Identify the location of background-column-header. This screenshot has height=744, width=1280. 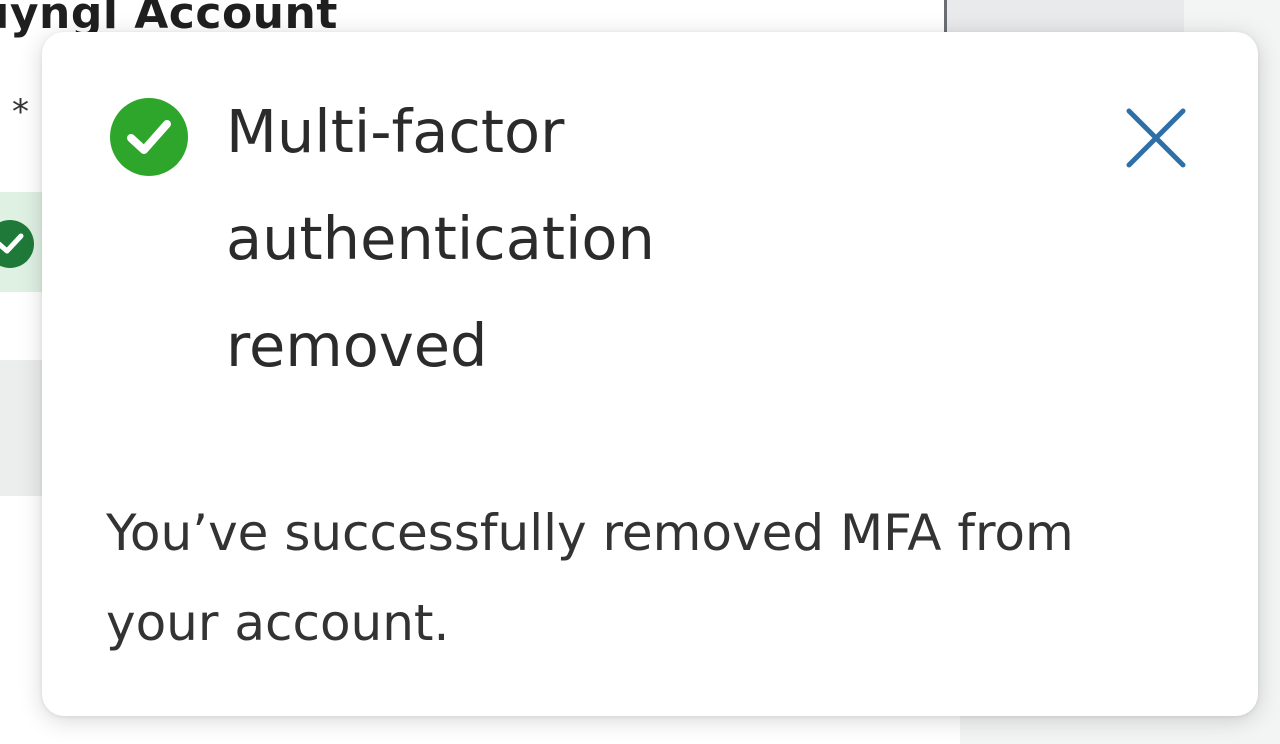
(1067, 16).